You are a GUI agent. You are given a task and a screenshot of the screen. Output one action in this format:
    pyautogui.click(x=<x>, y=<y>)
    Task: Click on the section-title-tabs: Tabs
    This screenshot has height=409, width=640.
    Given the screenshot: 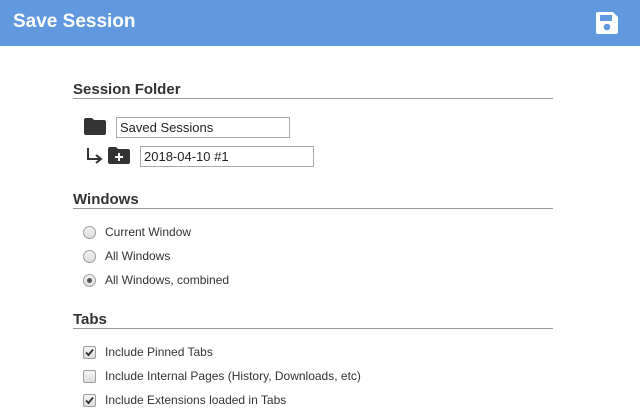 What is the action you would take?
    pyautogui.click(x=90, y=319)
    